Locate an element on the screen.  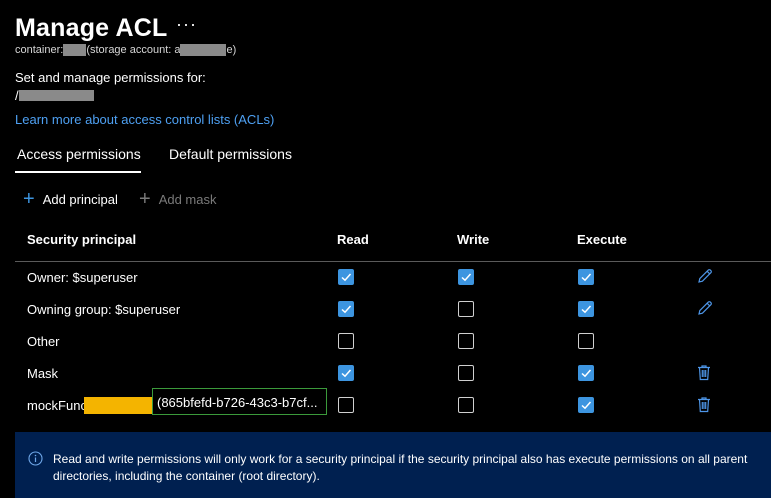
storage-account-suffix: e) is located at coordinates (231, 50).